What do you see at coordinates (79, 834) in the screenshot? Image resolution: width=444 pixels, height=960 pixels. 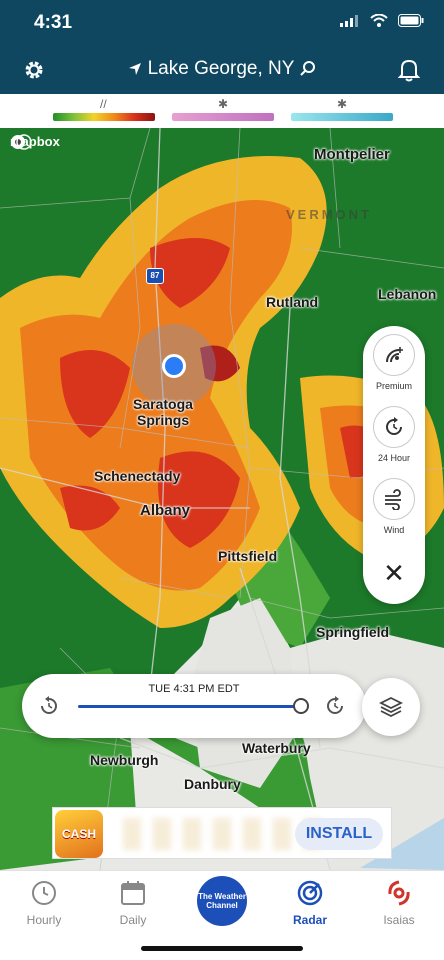 I see `ad-logo: CASH` at bounding box center [79, 834].